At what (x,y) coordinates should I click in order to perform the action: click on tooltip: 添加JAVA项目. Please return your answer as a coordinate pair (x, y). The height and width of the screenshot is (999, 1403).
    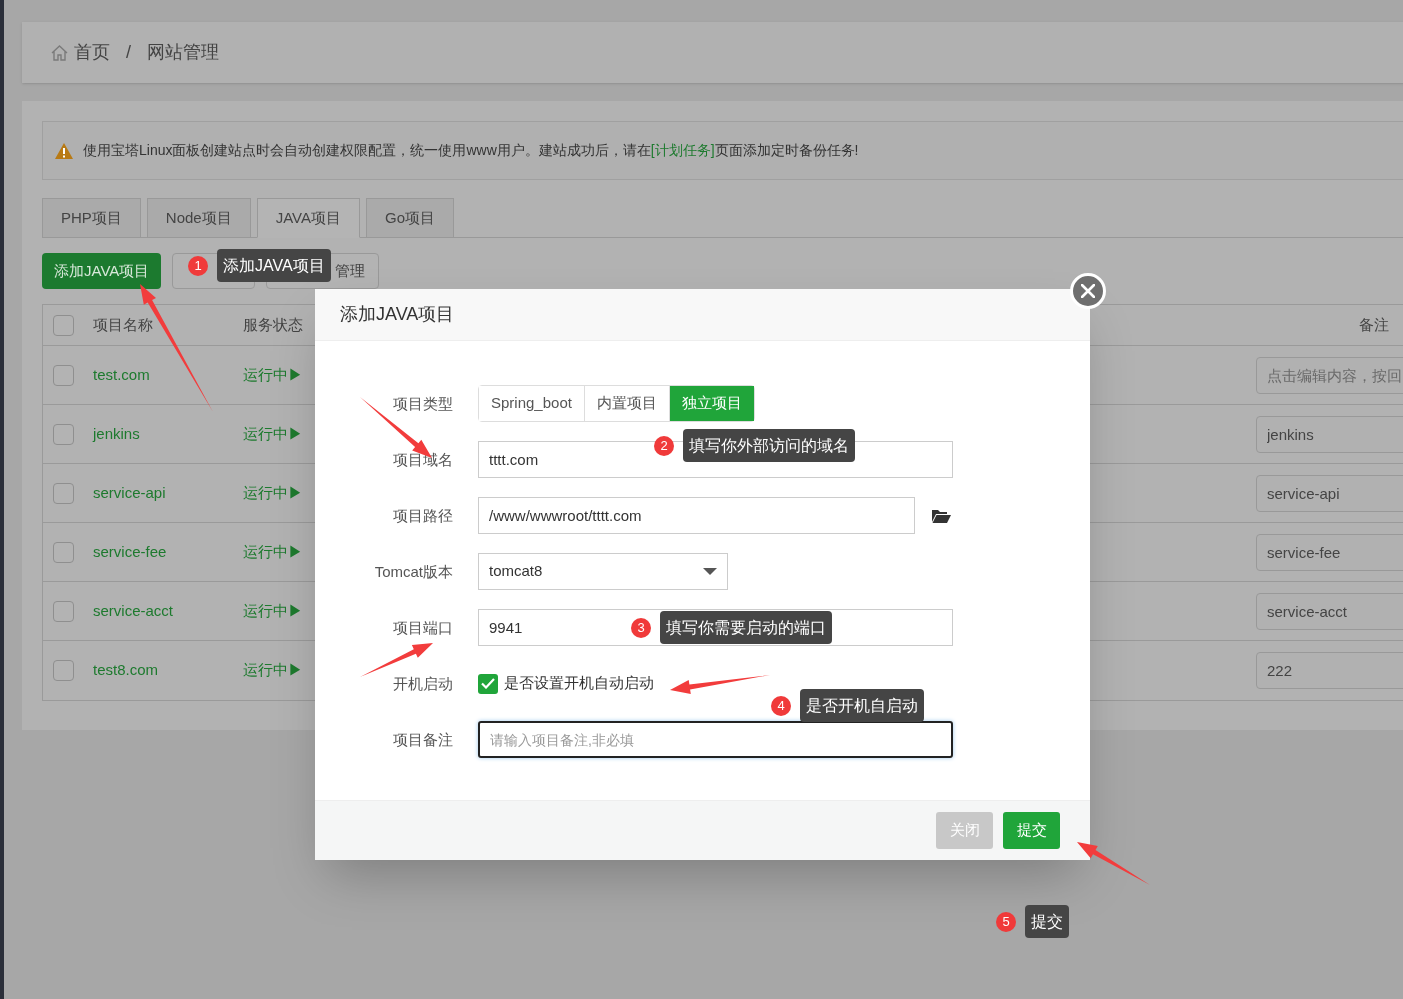
    Looking at the image, I should click on (274, 265).